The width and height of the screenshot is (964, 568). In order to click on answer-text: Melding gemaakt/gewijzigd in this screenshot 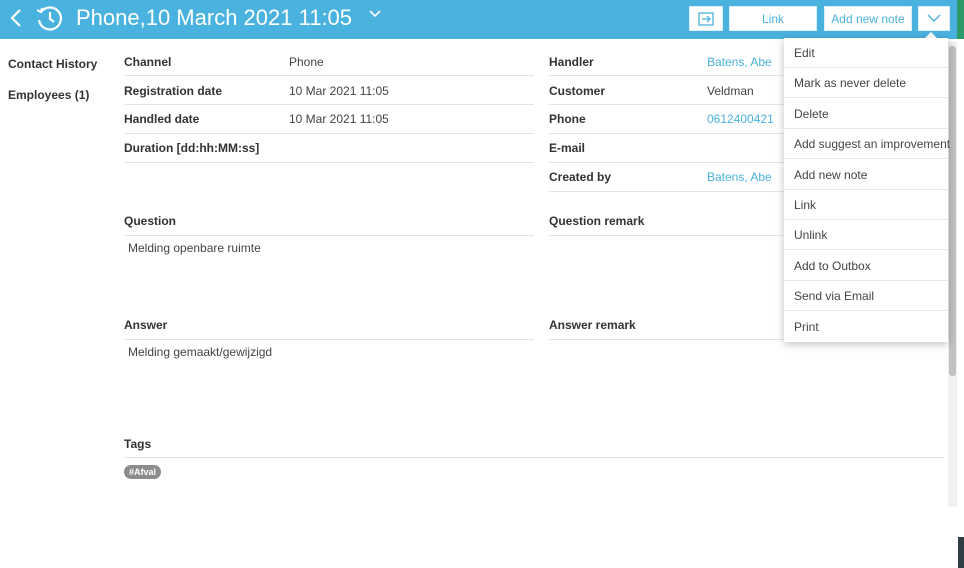, I will do `click(200, 352)`.